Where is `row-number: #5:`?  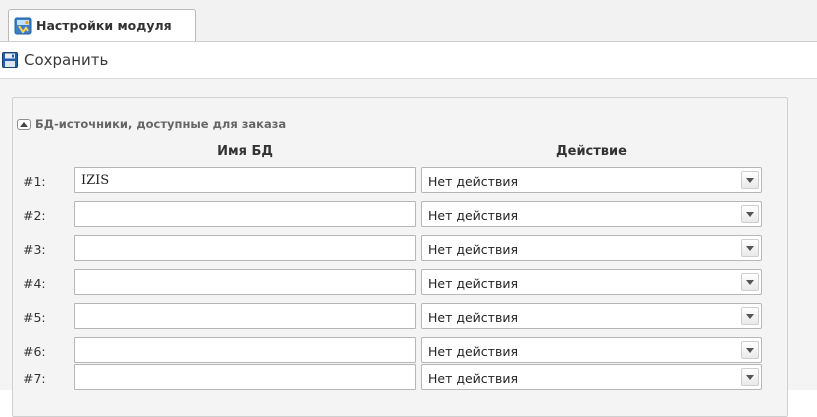 row-number: #5: is located at coordinates (34, 317).